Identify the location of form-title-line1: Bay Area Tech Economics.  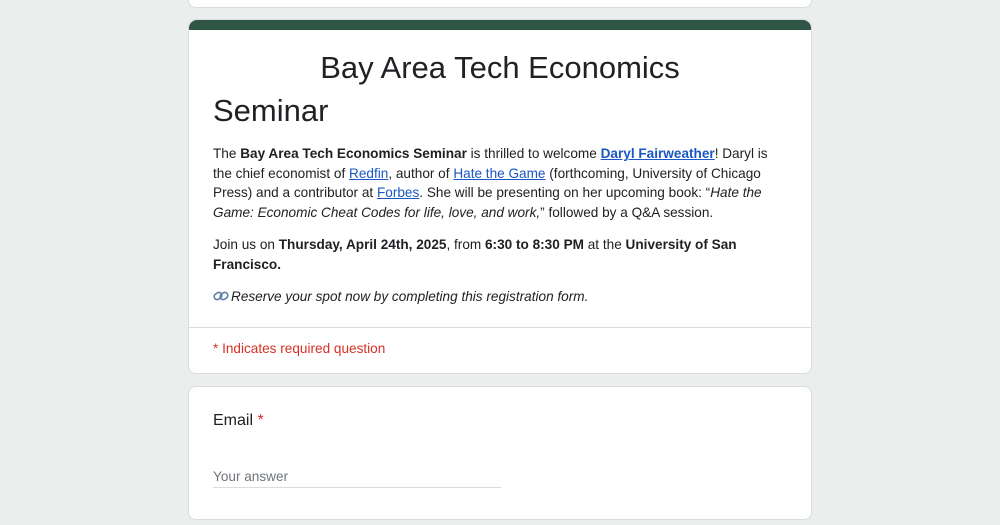
(500, 67).